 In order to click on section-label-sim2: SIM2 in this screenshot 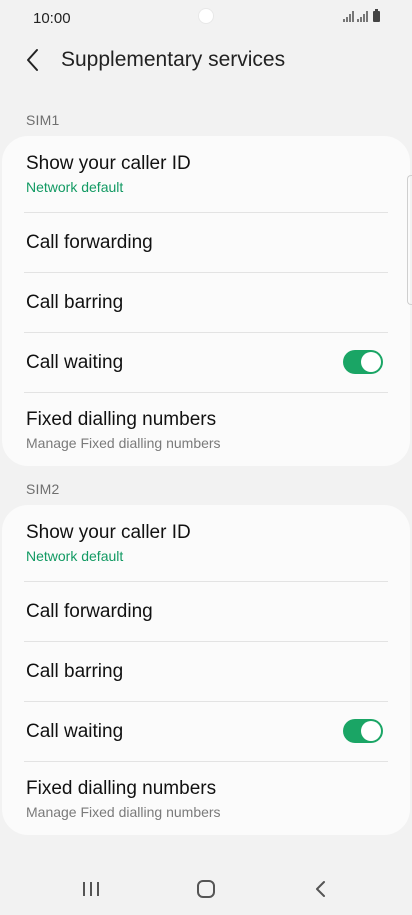, I will do `click(43, 489)`.